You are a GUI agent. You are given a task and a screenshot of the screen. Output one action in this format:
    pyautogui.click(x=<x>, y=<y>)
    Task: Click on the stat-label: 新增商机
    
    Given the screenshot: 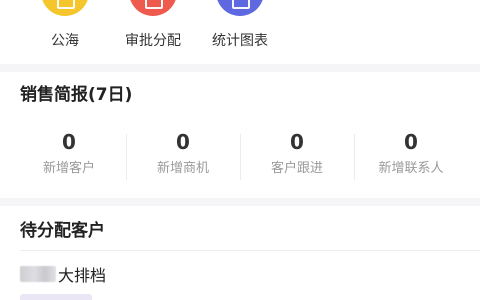 What is the action you would take?
    pyautogui.click(x=182, y=168)
    